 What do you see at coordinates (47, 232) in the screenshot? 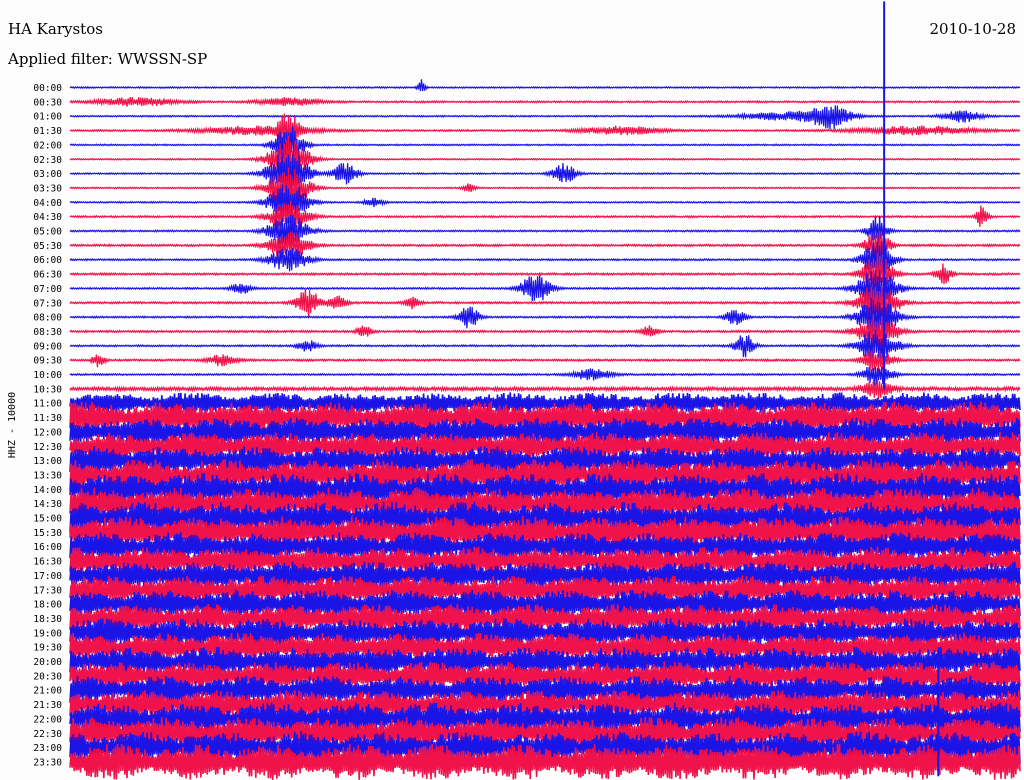
I see `row-time-label: 05:00` at bounding box center [47, 232].